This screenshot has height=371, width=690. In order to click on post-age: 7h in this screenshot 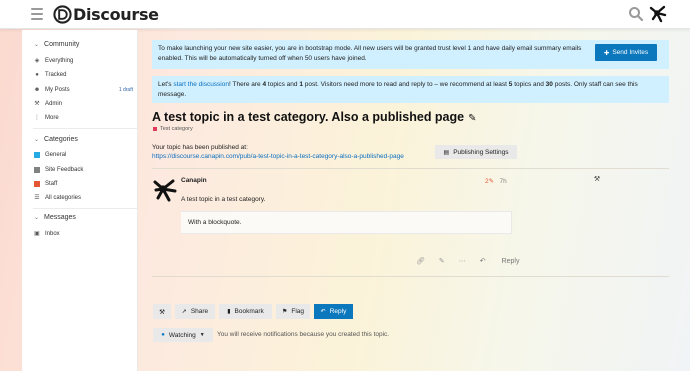, I will do `click(503, 181)`.